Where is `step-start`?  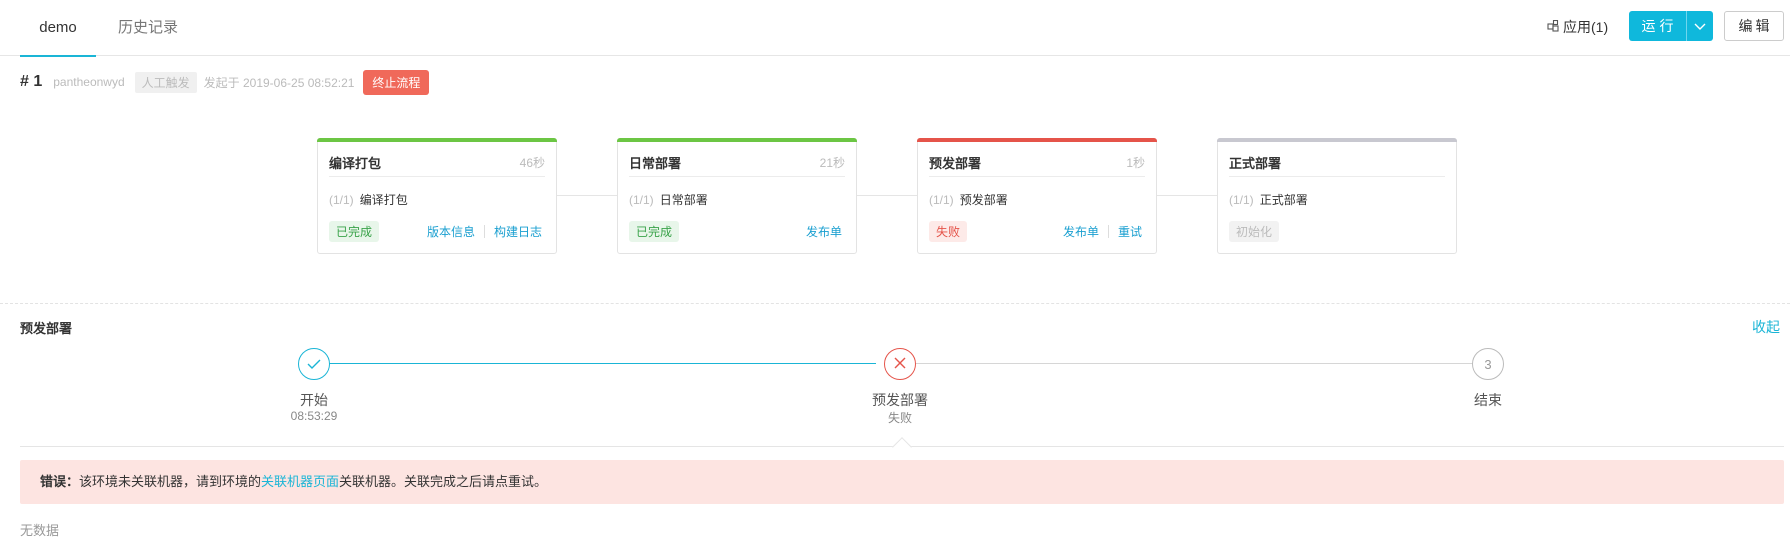 step-start is located at coordinates (314, 364).